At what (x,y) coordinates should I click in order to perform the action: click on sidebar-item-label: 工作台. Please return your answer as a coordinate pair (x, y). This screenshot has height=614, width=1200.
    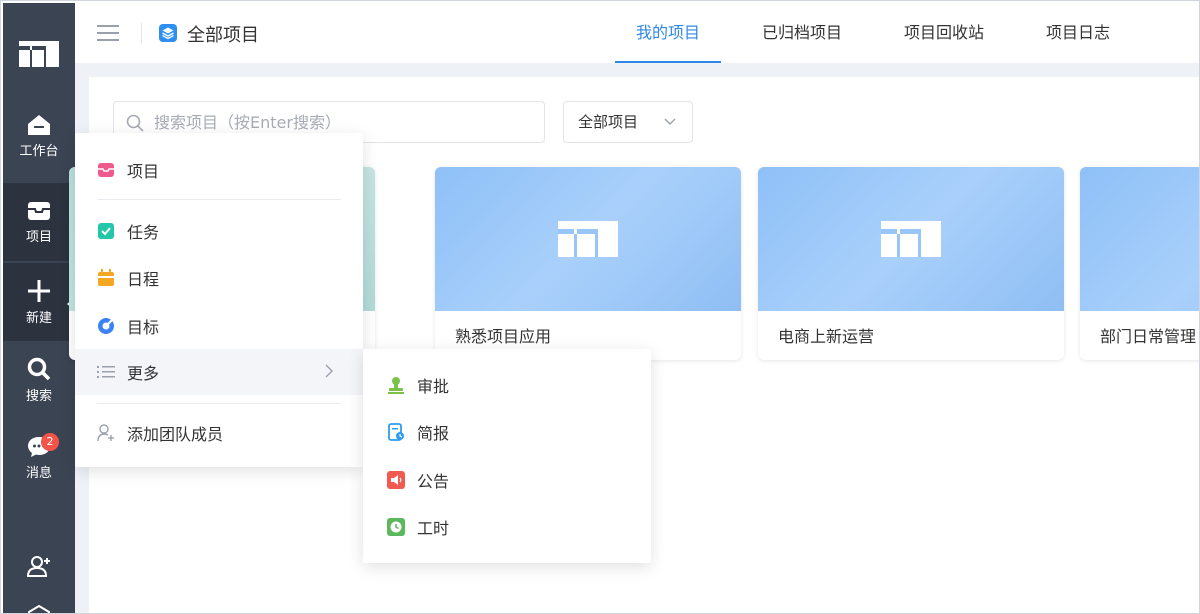
    Looking at the image, I should click on (39, 151).